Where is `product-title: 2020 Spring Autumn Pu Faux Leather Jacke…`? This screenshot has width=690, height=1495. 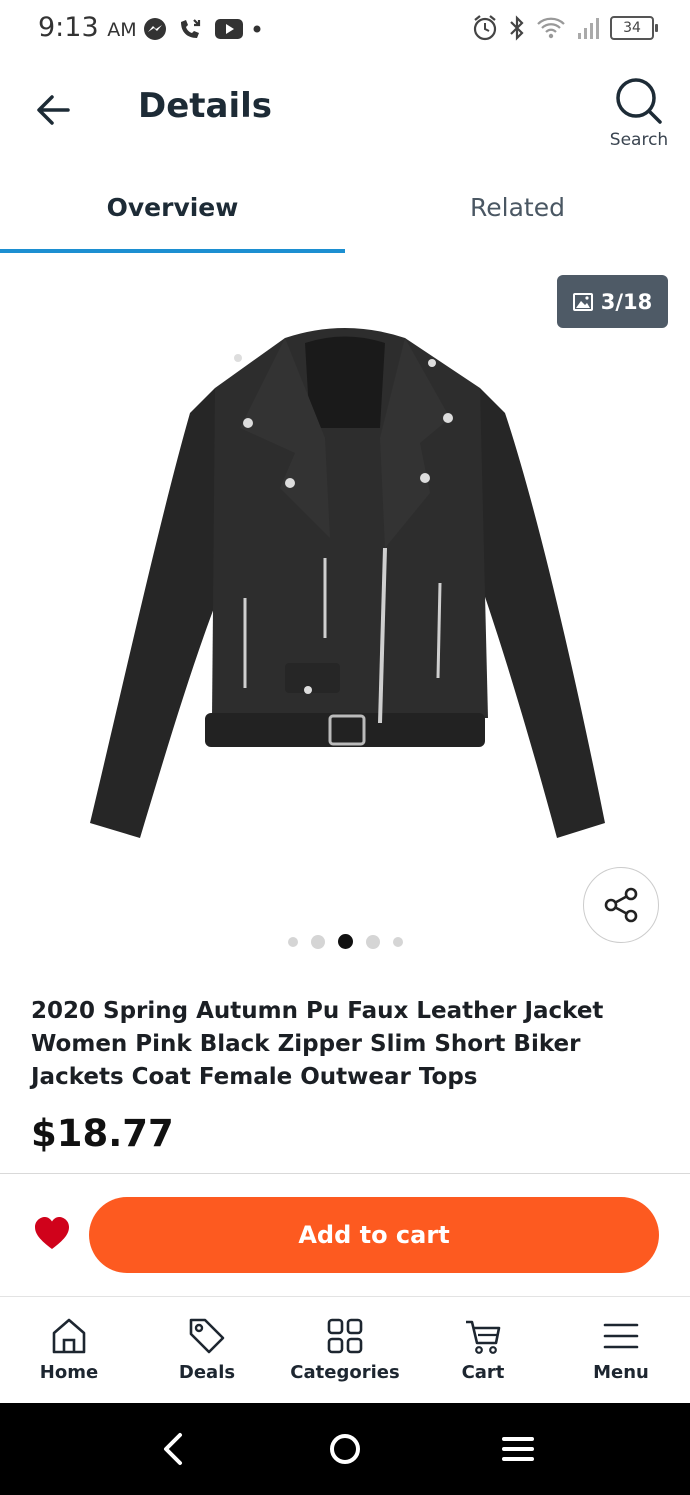 product-title: 2020 Spring Autumn Pu Faux Leather Jacke… is located at coordinates (317, 1044).